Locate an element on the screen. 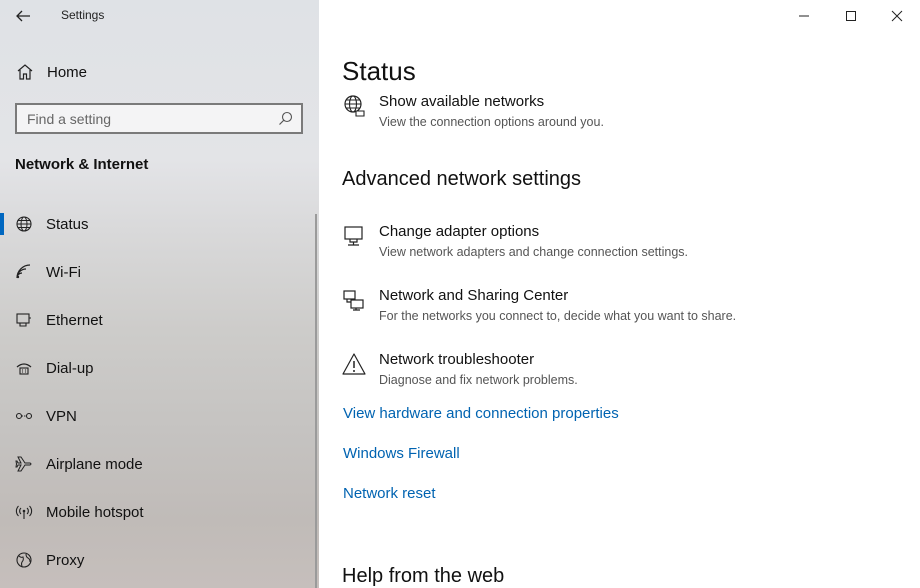 The image size is (920, 588). sidebar-item-label: Ethernet is located at coordinates (74, 320).